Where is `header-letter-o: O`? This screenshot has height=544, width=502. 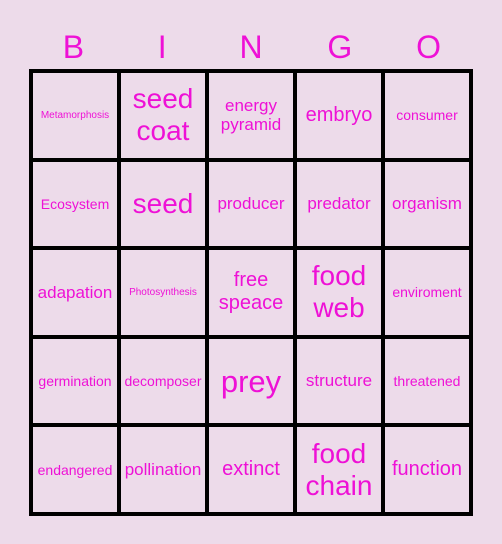
header-letter-o: O is located at coordinates (429, 47).